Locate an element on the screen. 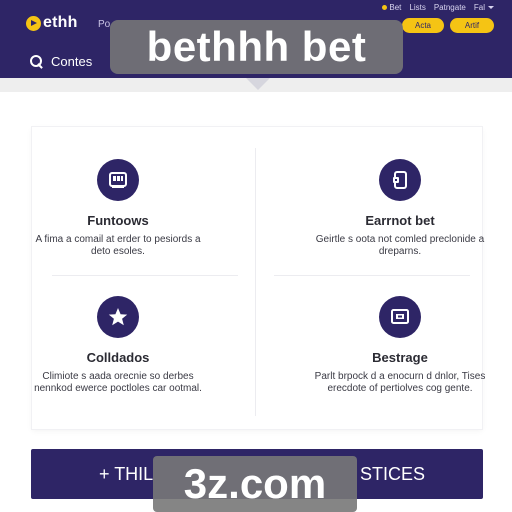  feature-title: Earrnot bet is located at coordinates (400, 220).